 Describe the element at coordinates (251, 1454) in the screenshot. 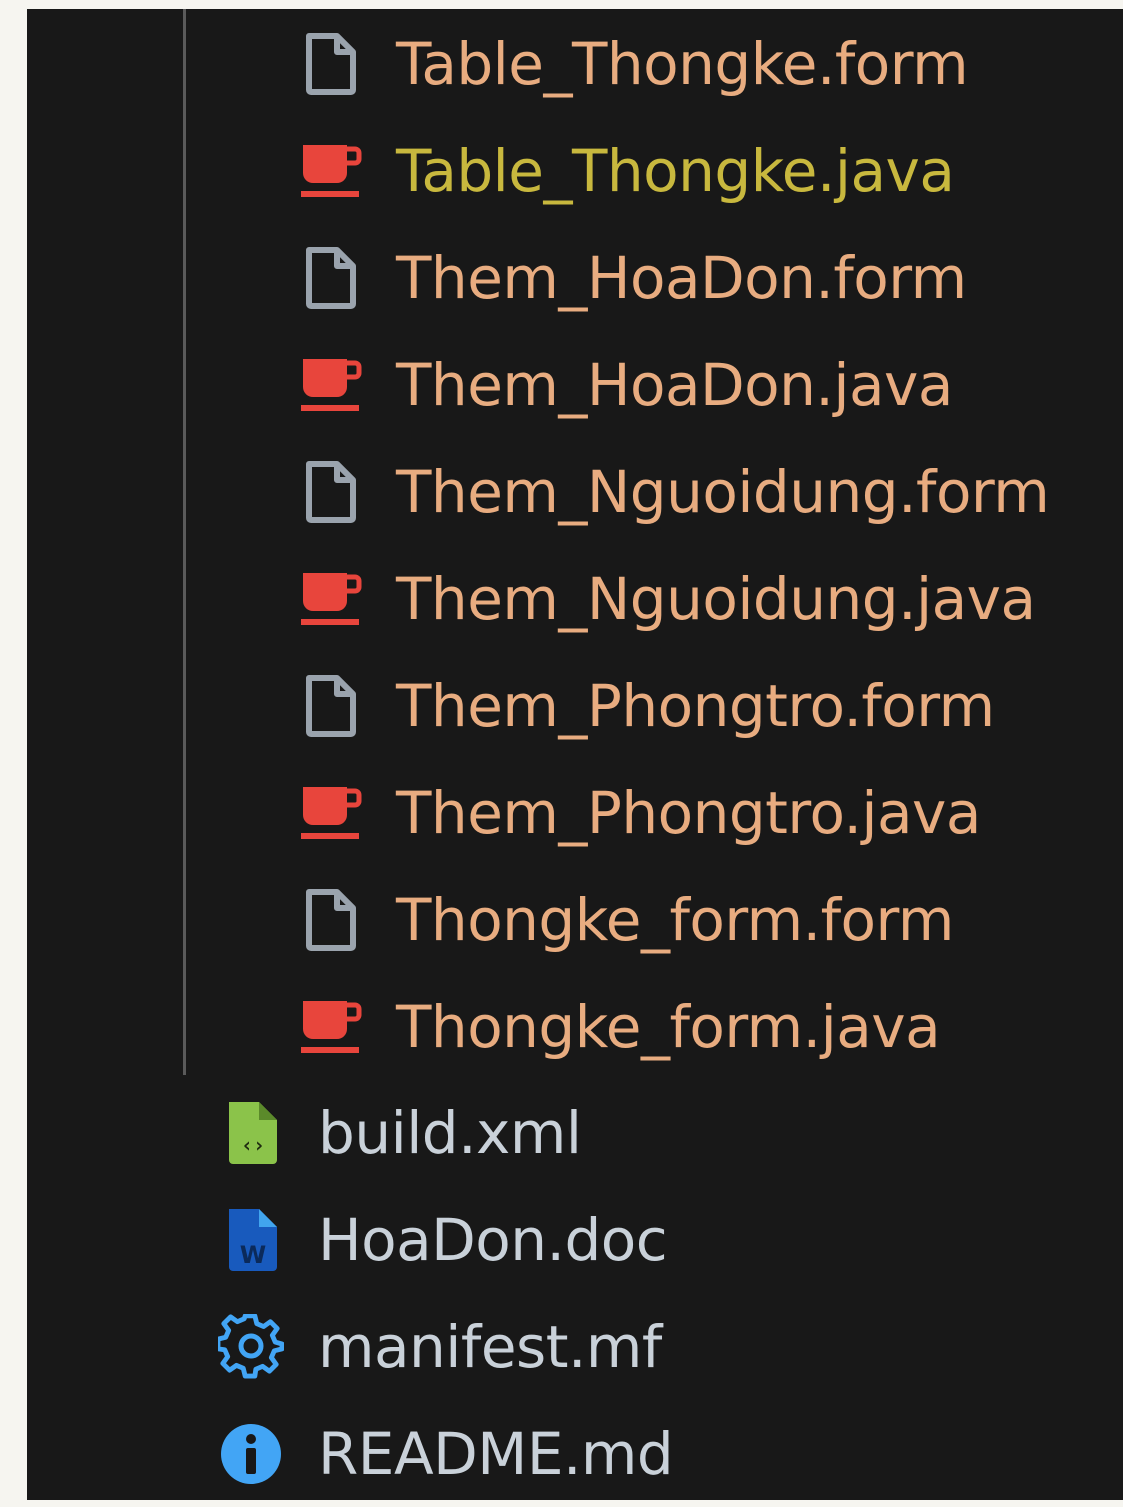

I see `info-icon` at that location.